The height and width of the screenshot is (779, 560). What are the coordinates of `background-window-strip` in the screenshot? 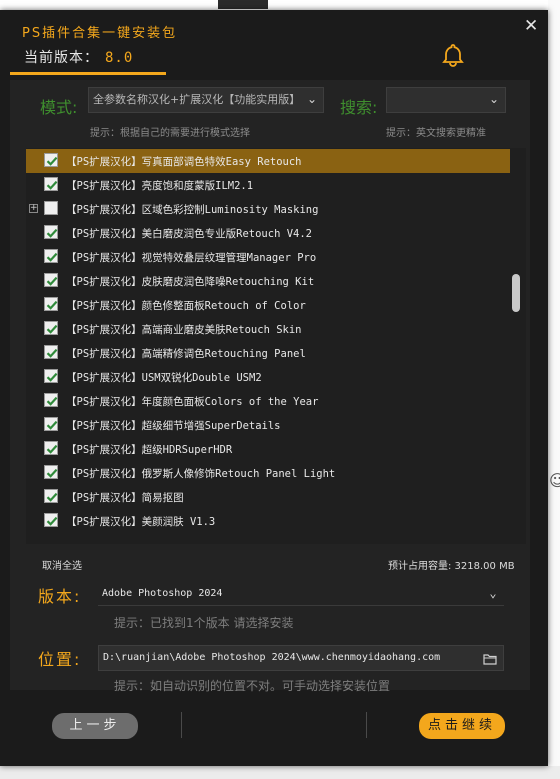 It's located at (280, 5).